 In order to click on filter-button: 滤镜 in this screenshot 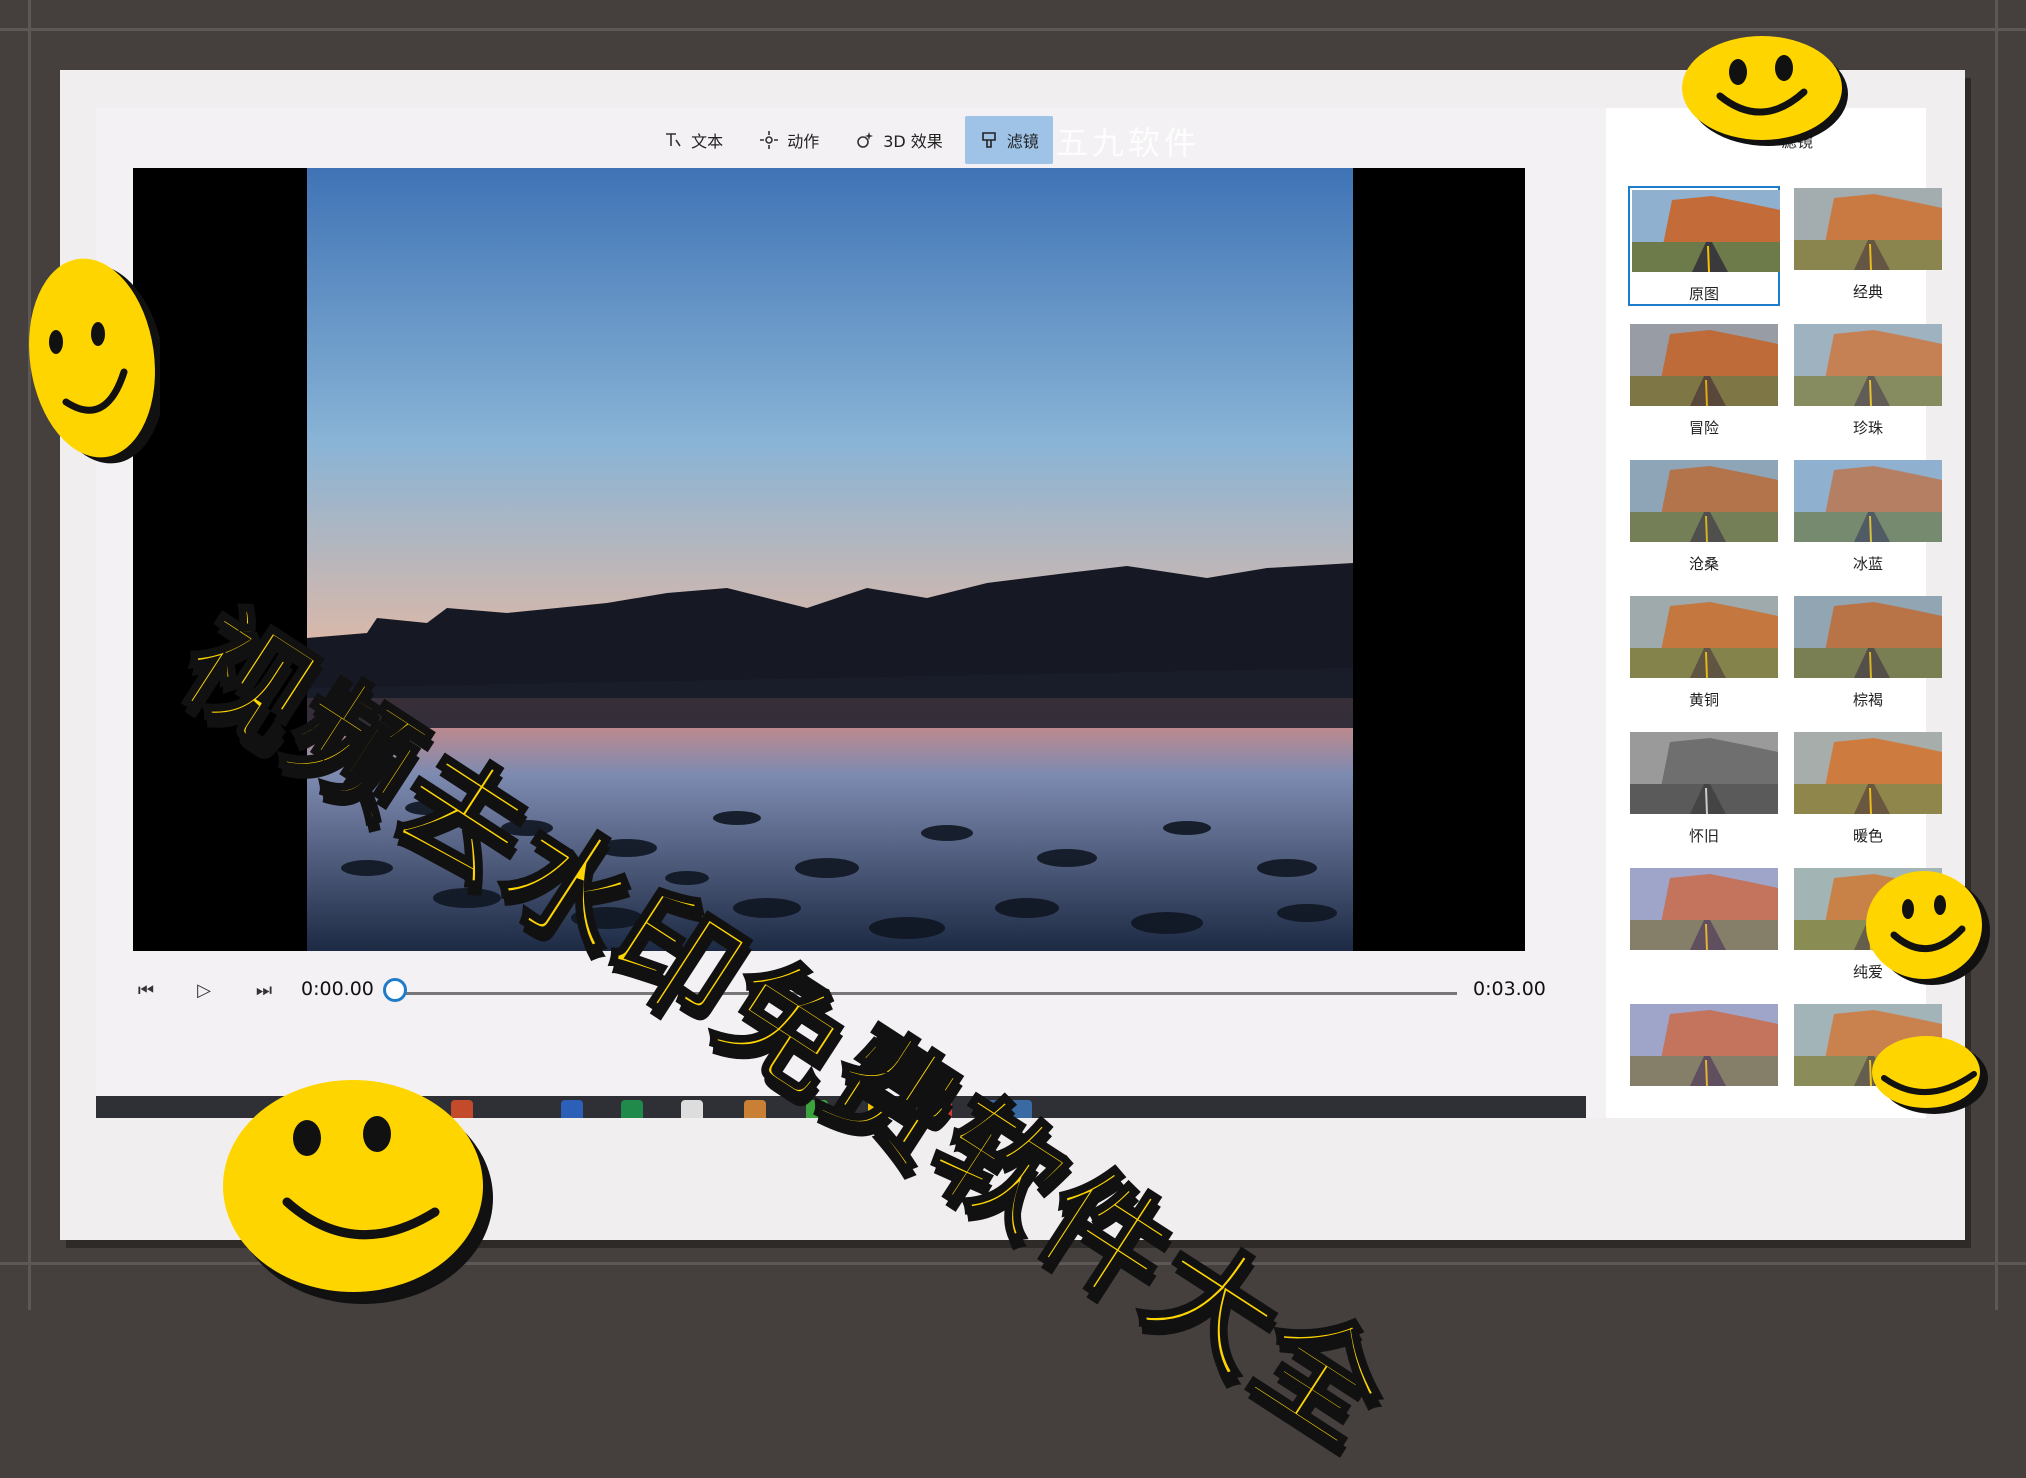, I will do `click(1008, 140)`.